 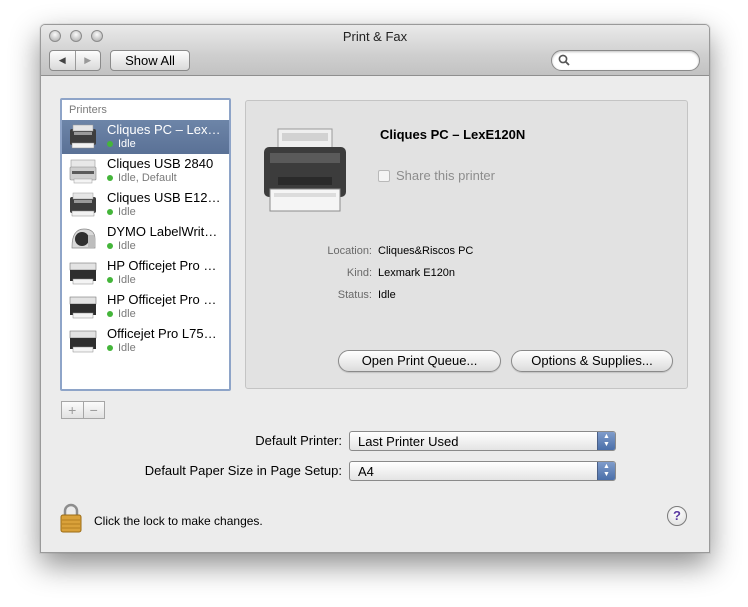 I want to click on lock-icon, so click(x=71, y=518).